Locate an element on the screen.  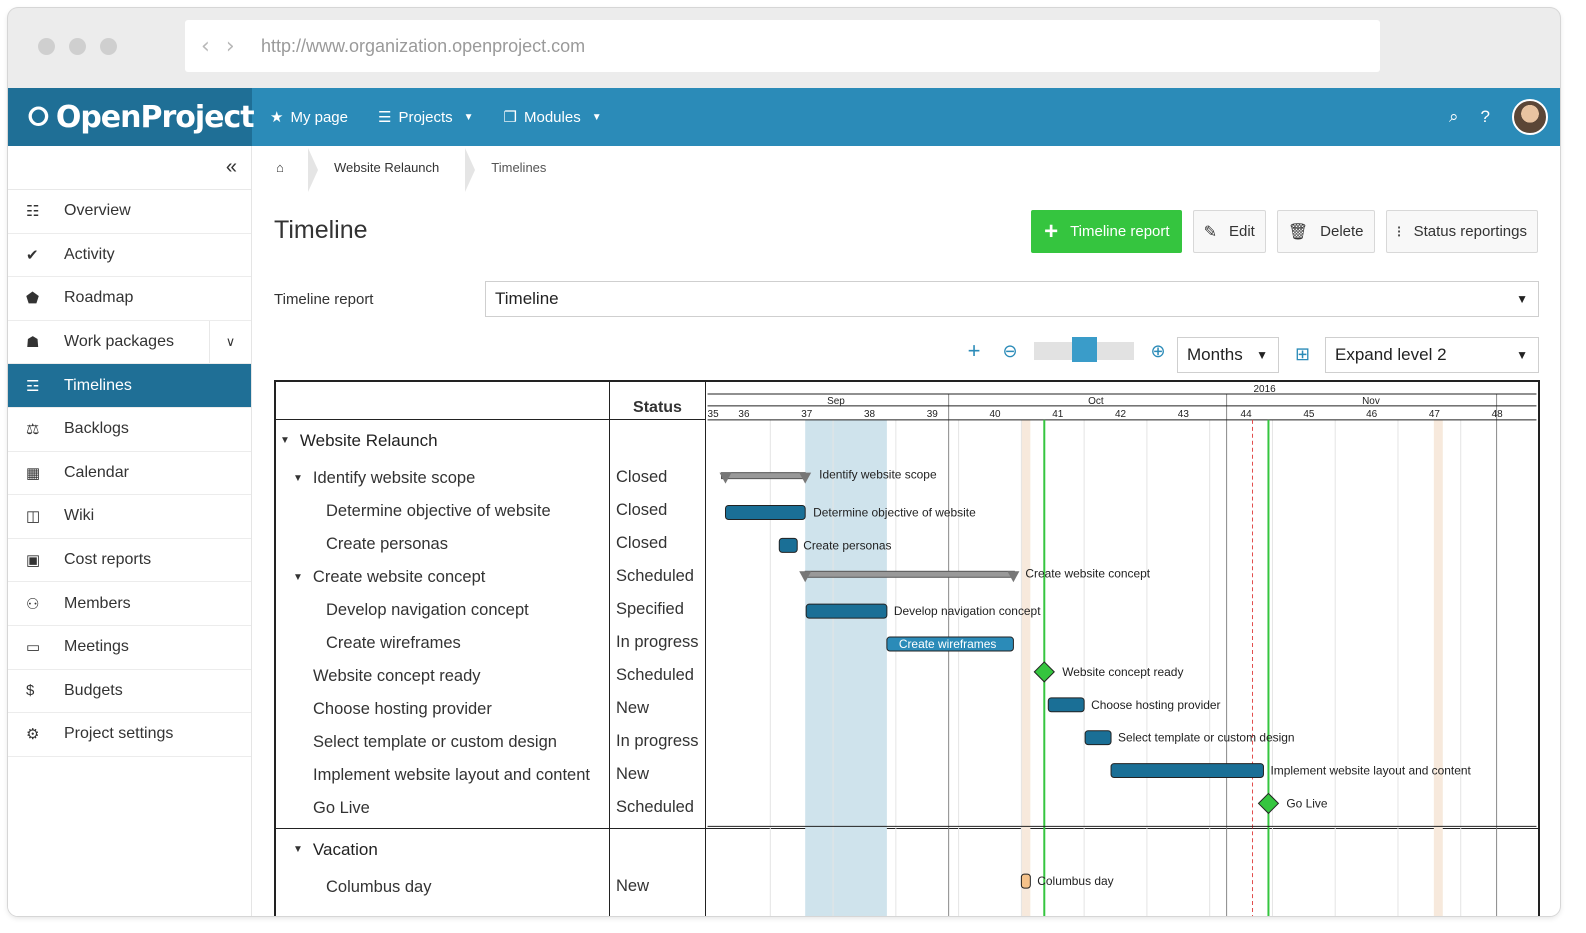
week-label: 39 is located at coordinates (933, 414).